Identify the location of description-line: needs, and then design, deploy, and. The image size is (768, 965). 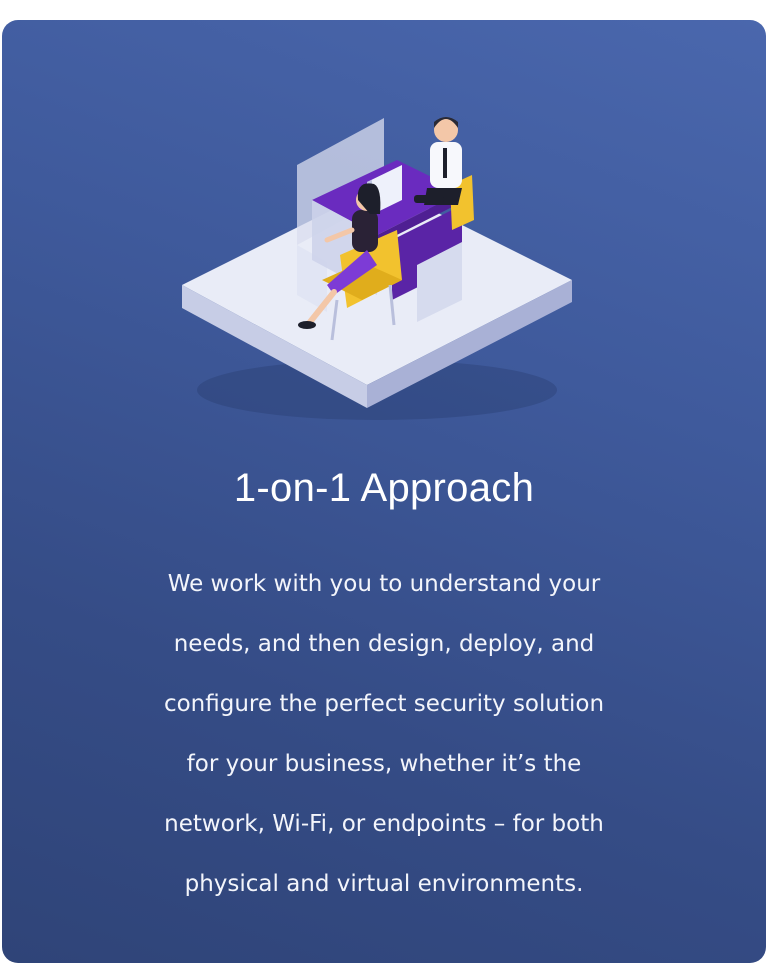
(384, 644).